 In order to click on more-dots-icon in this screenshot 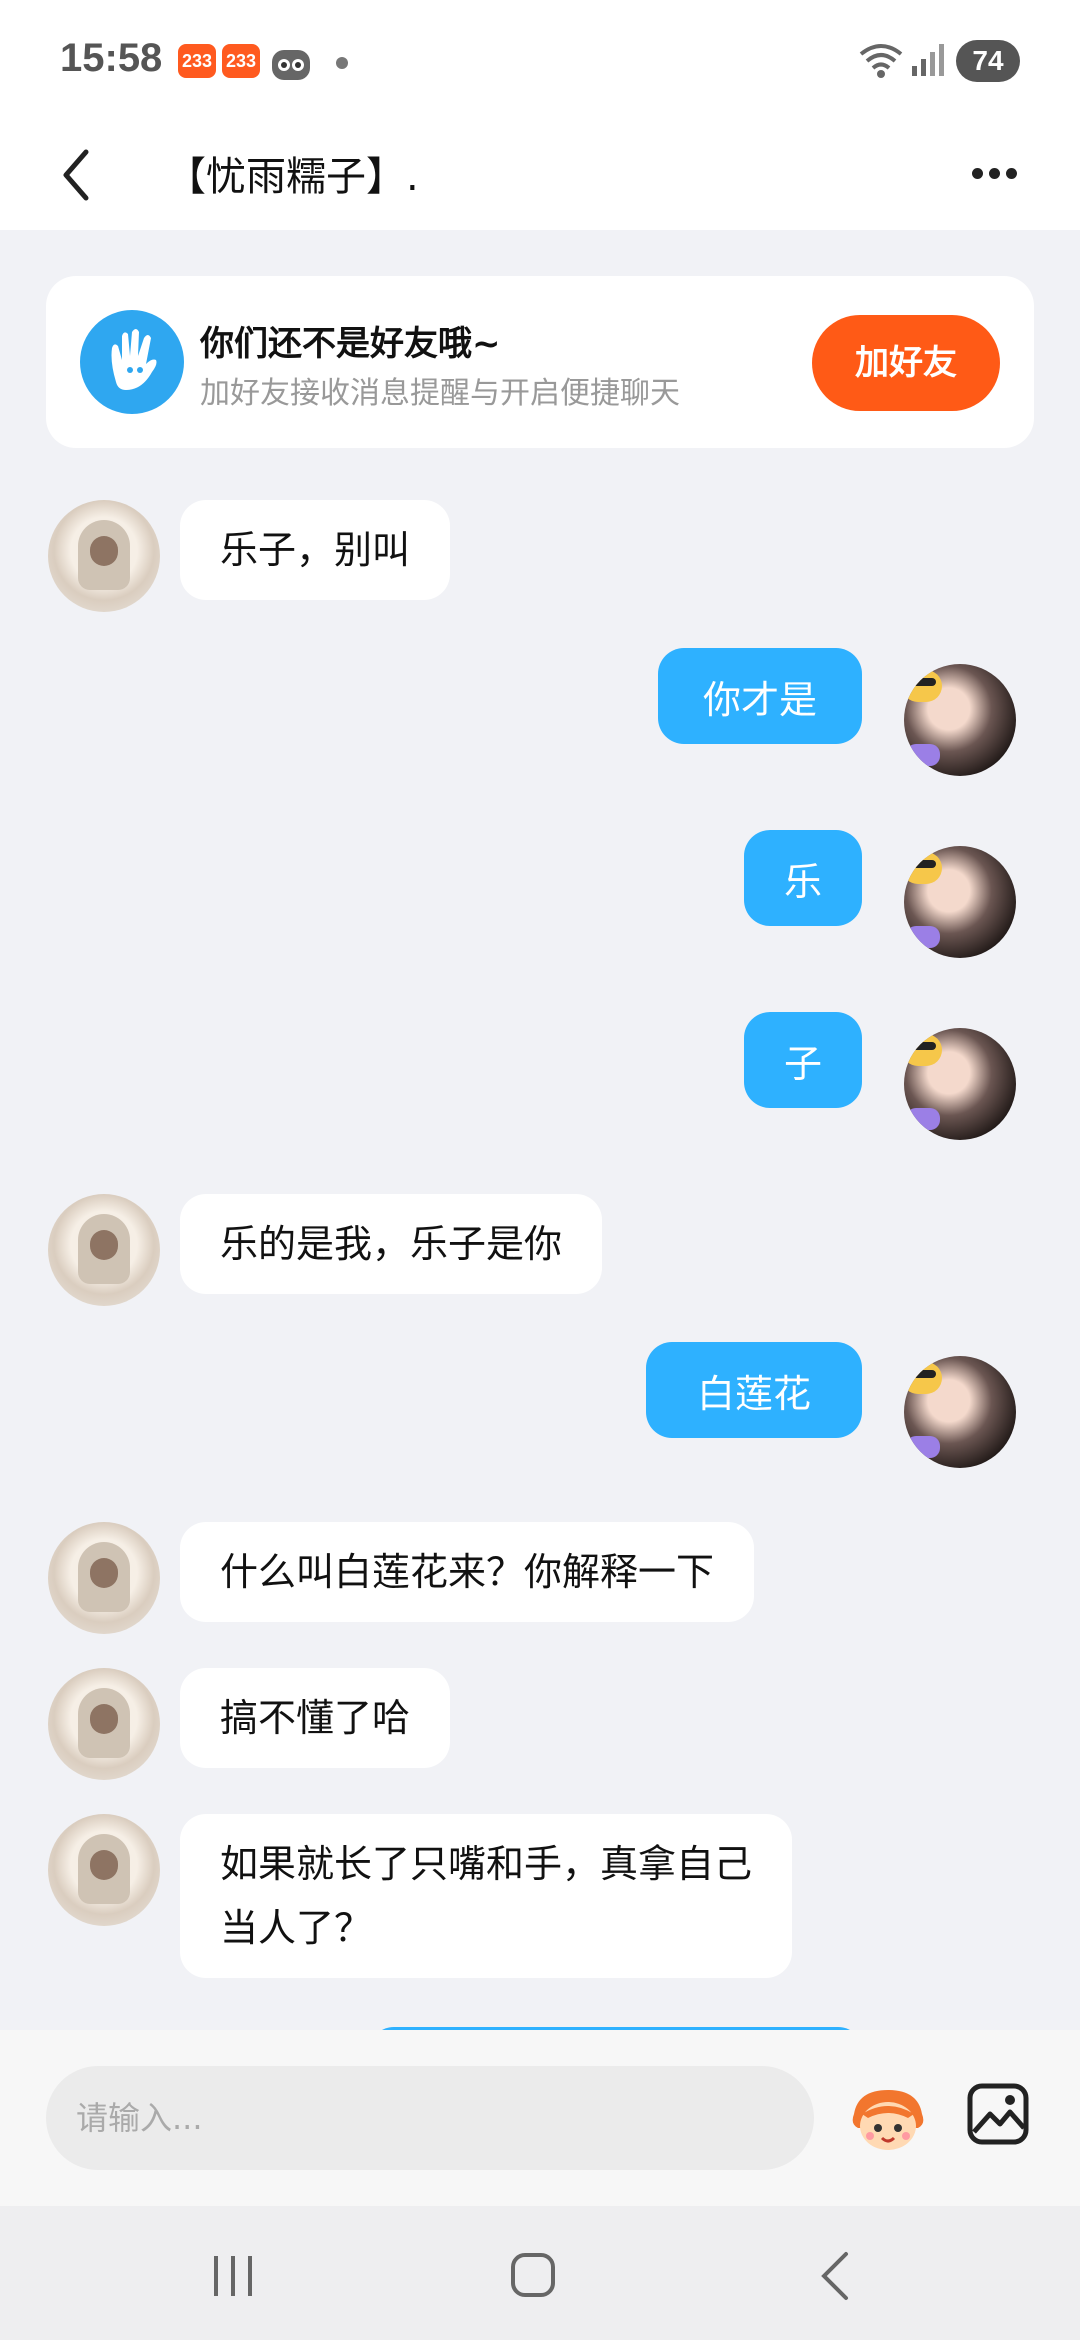, I will do `click(1000, 174)`.